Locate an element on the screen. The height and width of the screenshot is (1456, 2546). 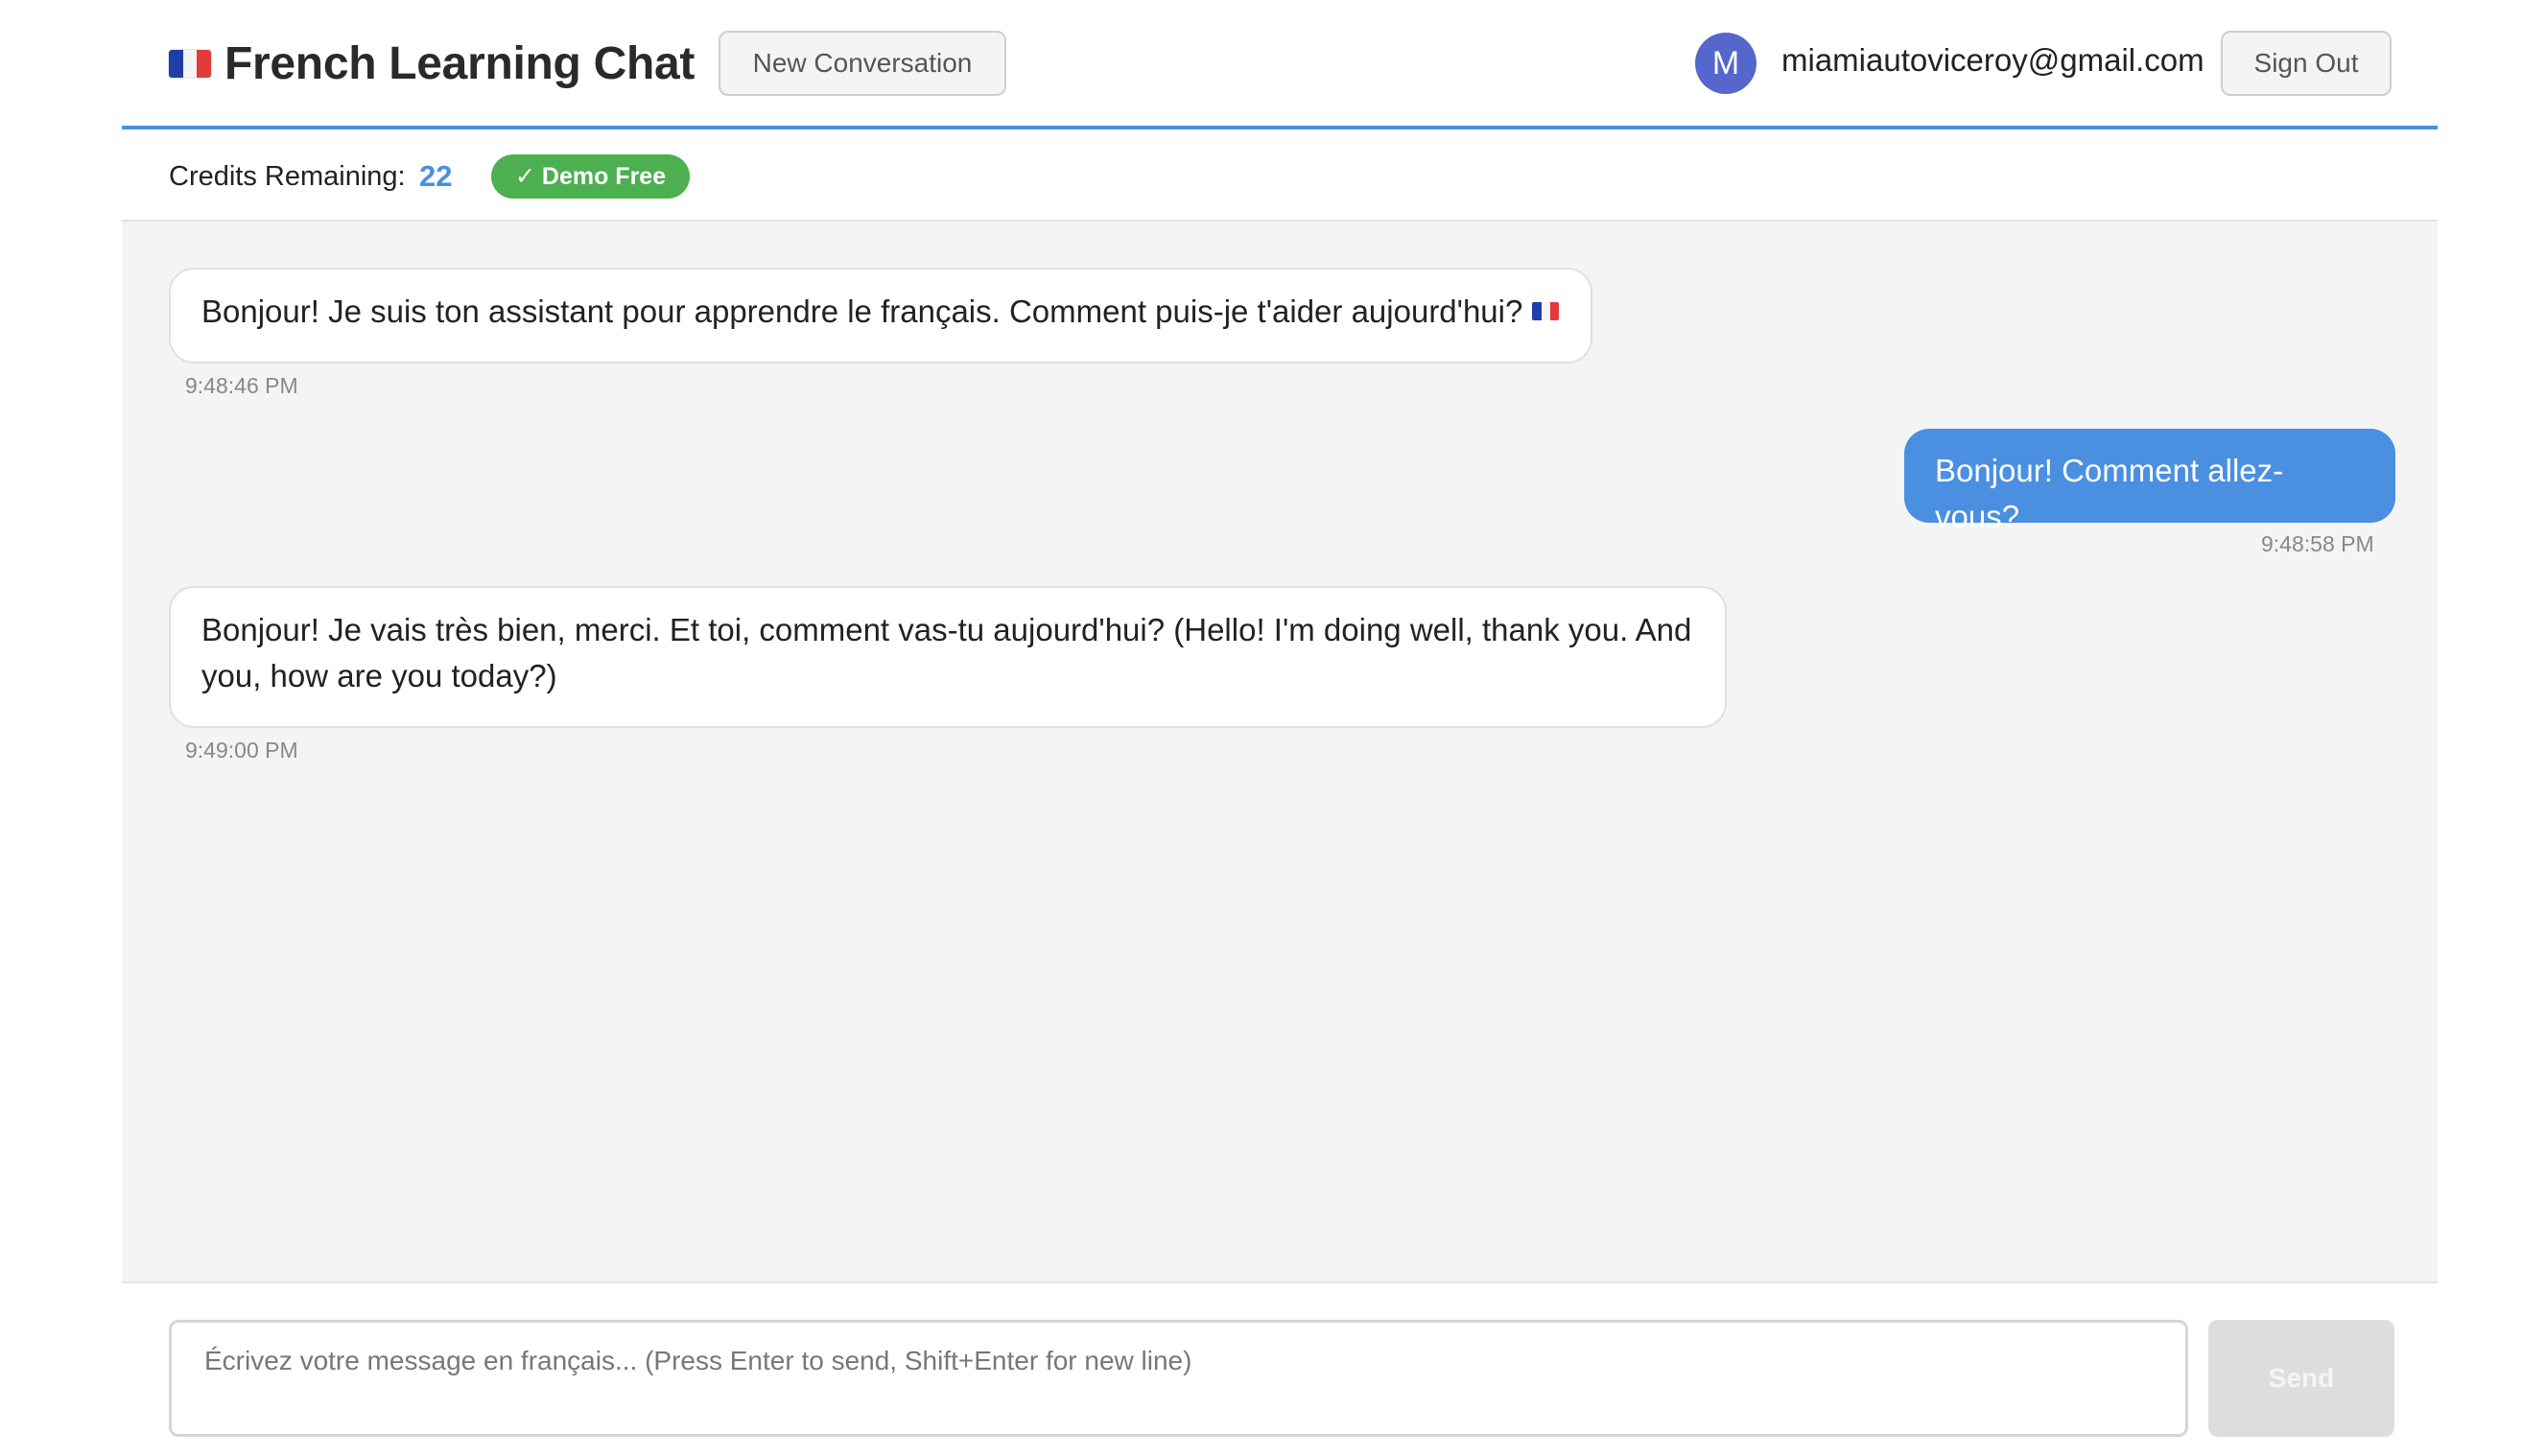
brand: French Learning Chat is located at coordinates (432, 64).